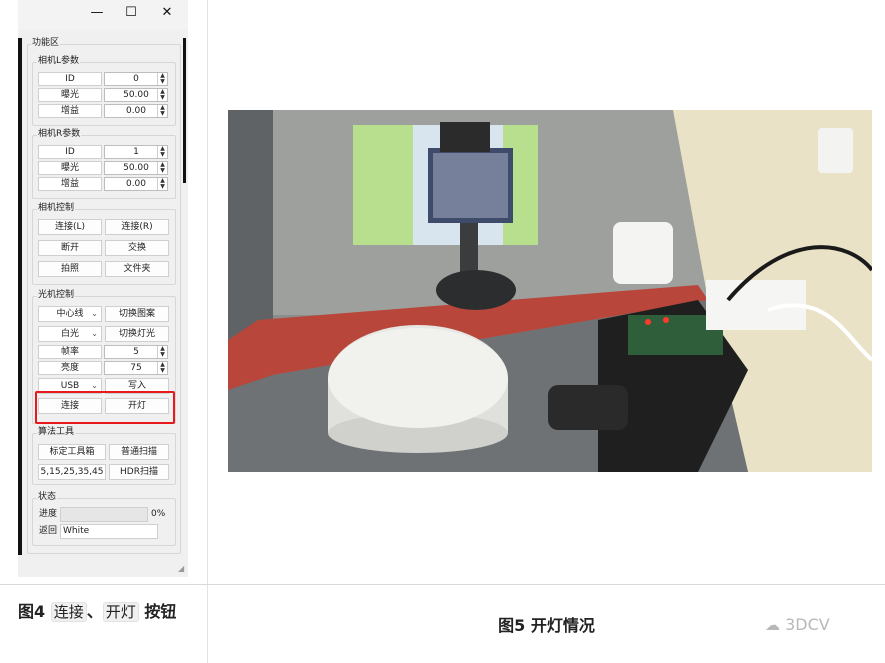  What do you see at coordinates (68, 612) in the screenshot?
I see `figure4-chip-connect: 连接` at bounding box center [68, 612].